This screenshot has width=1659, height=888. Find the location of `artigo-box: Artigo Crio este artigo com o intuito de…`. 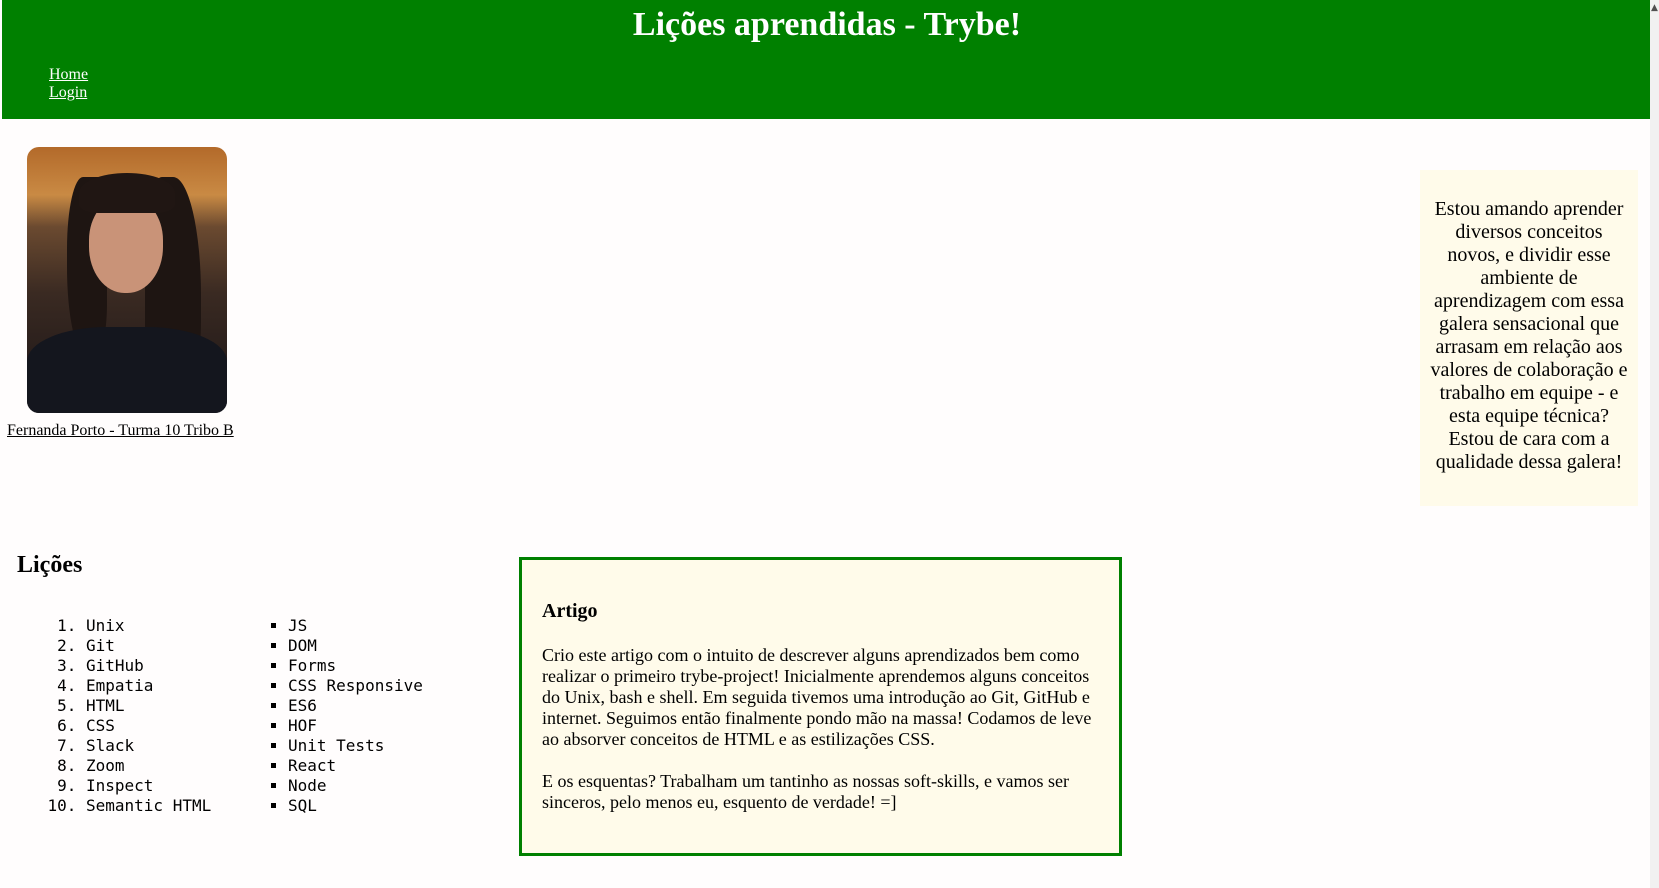

artigo-box: Artigo Crio este artigo com o intuito de… is located at coordinates (820, 706).